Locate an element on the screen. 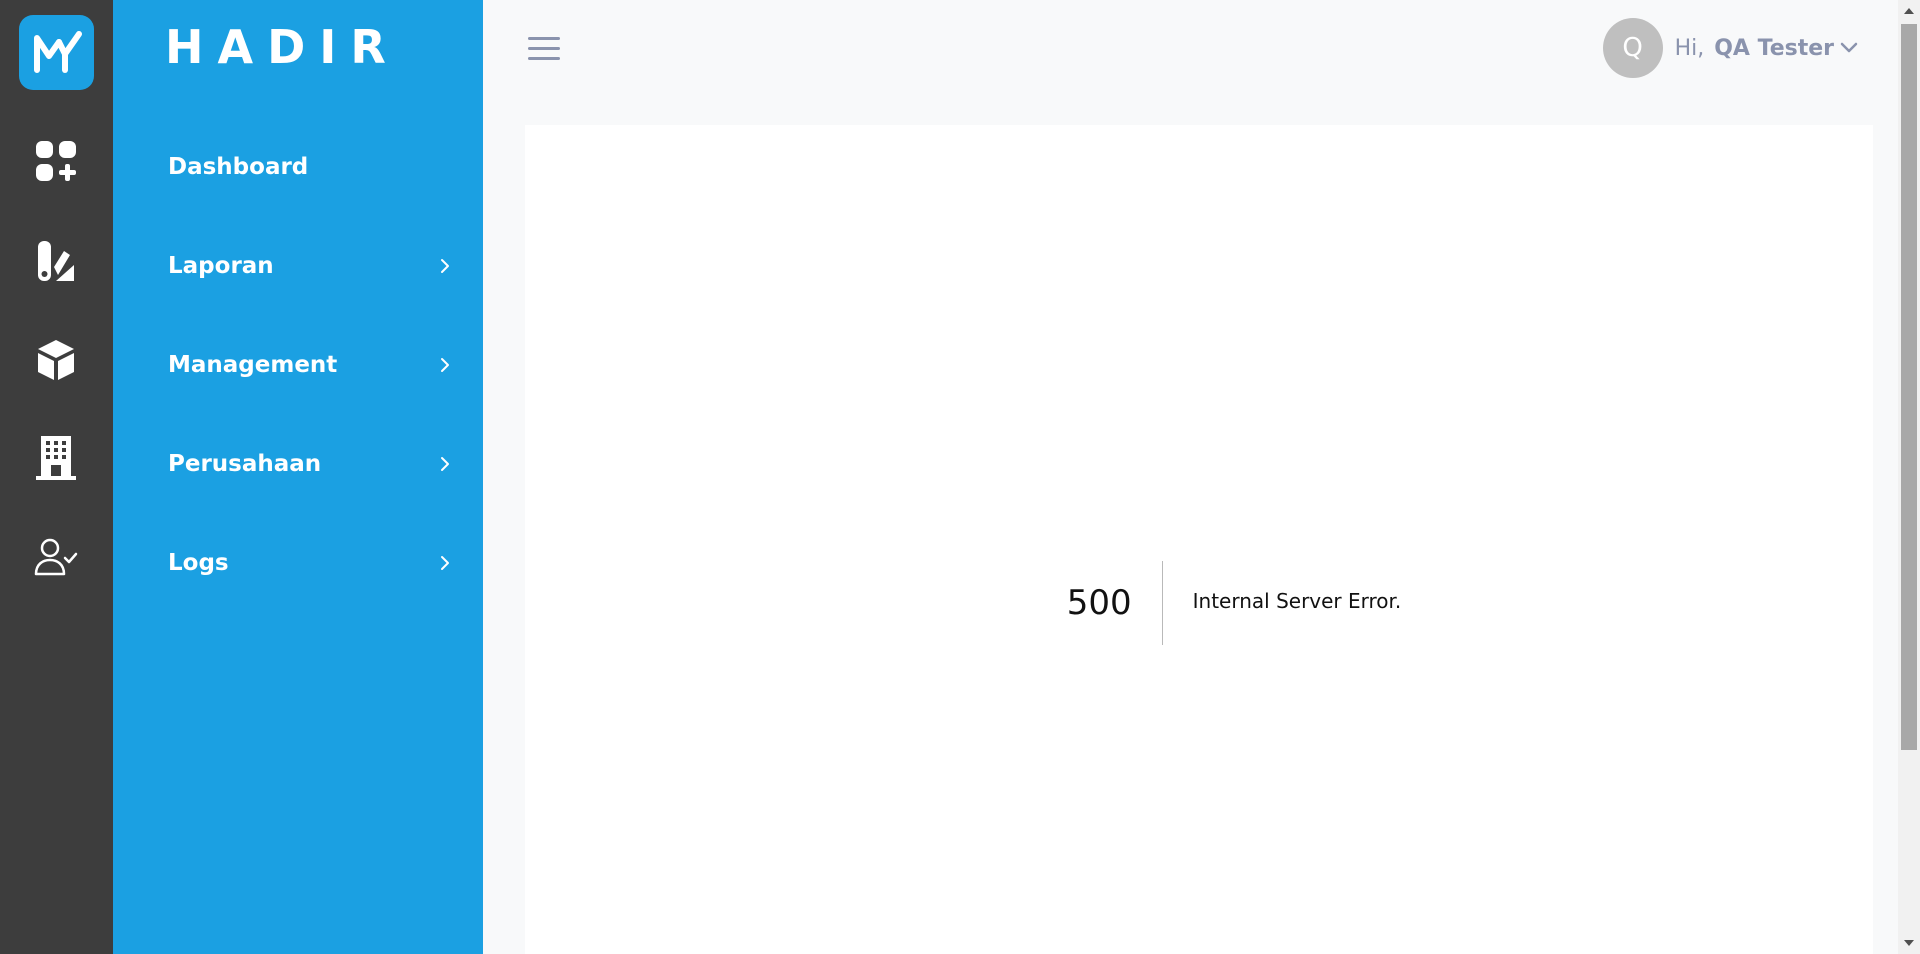  arrow-down-icon is located at coordinates (1909, 943).